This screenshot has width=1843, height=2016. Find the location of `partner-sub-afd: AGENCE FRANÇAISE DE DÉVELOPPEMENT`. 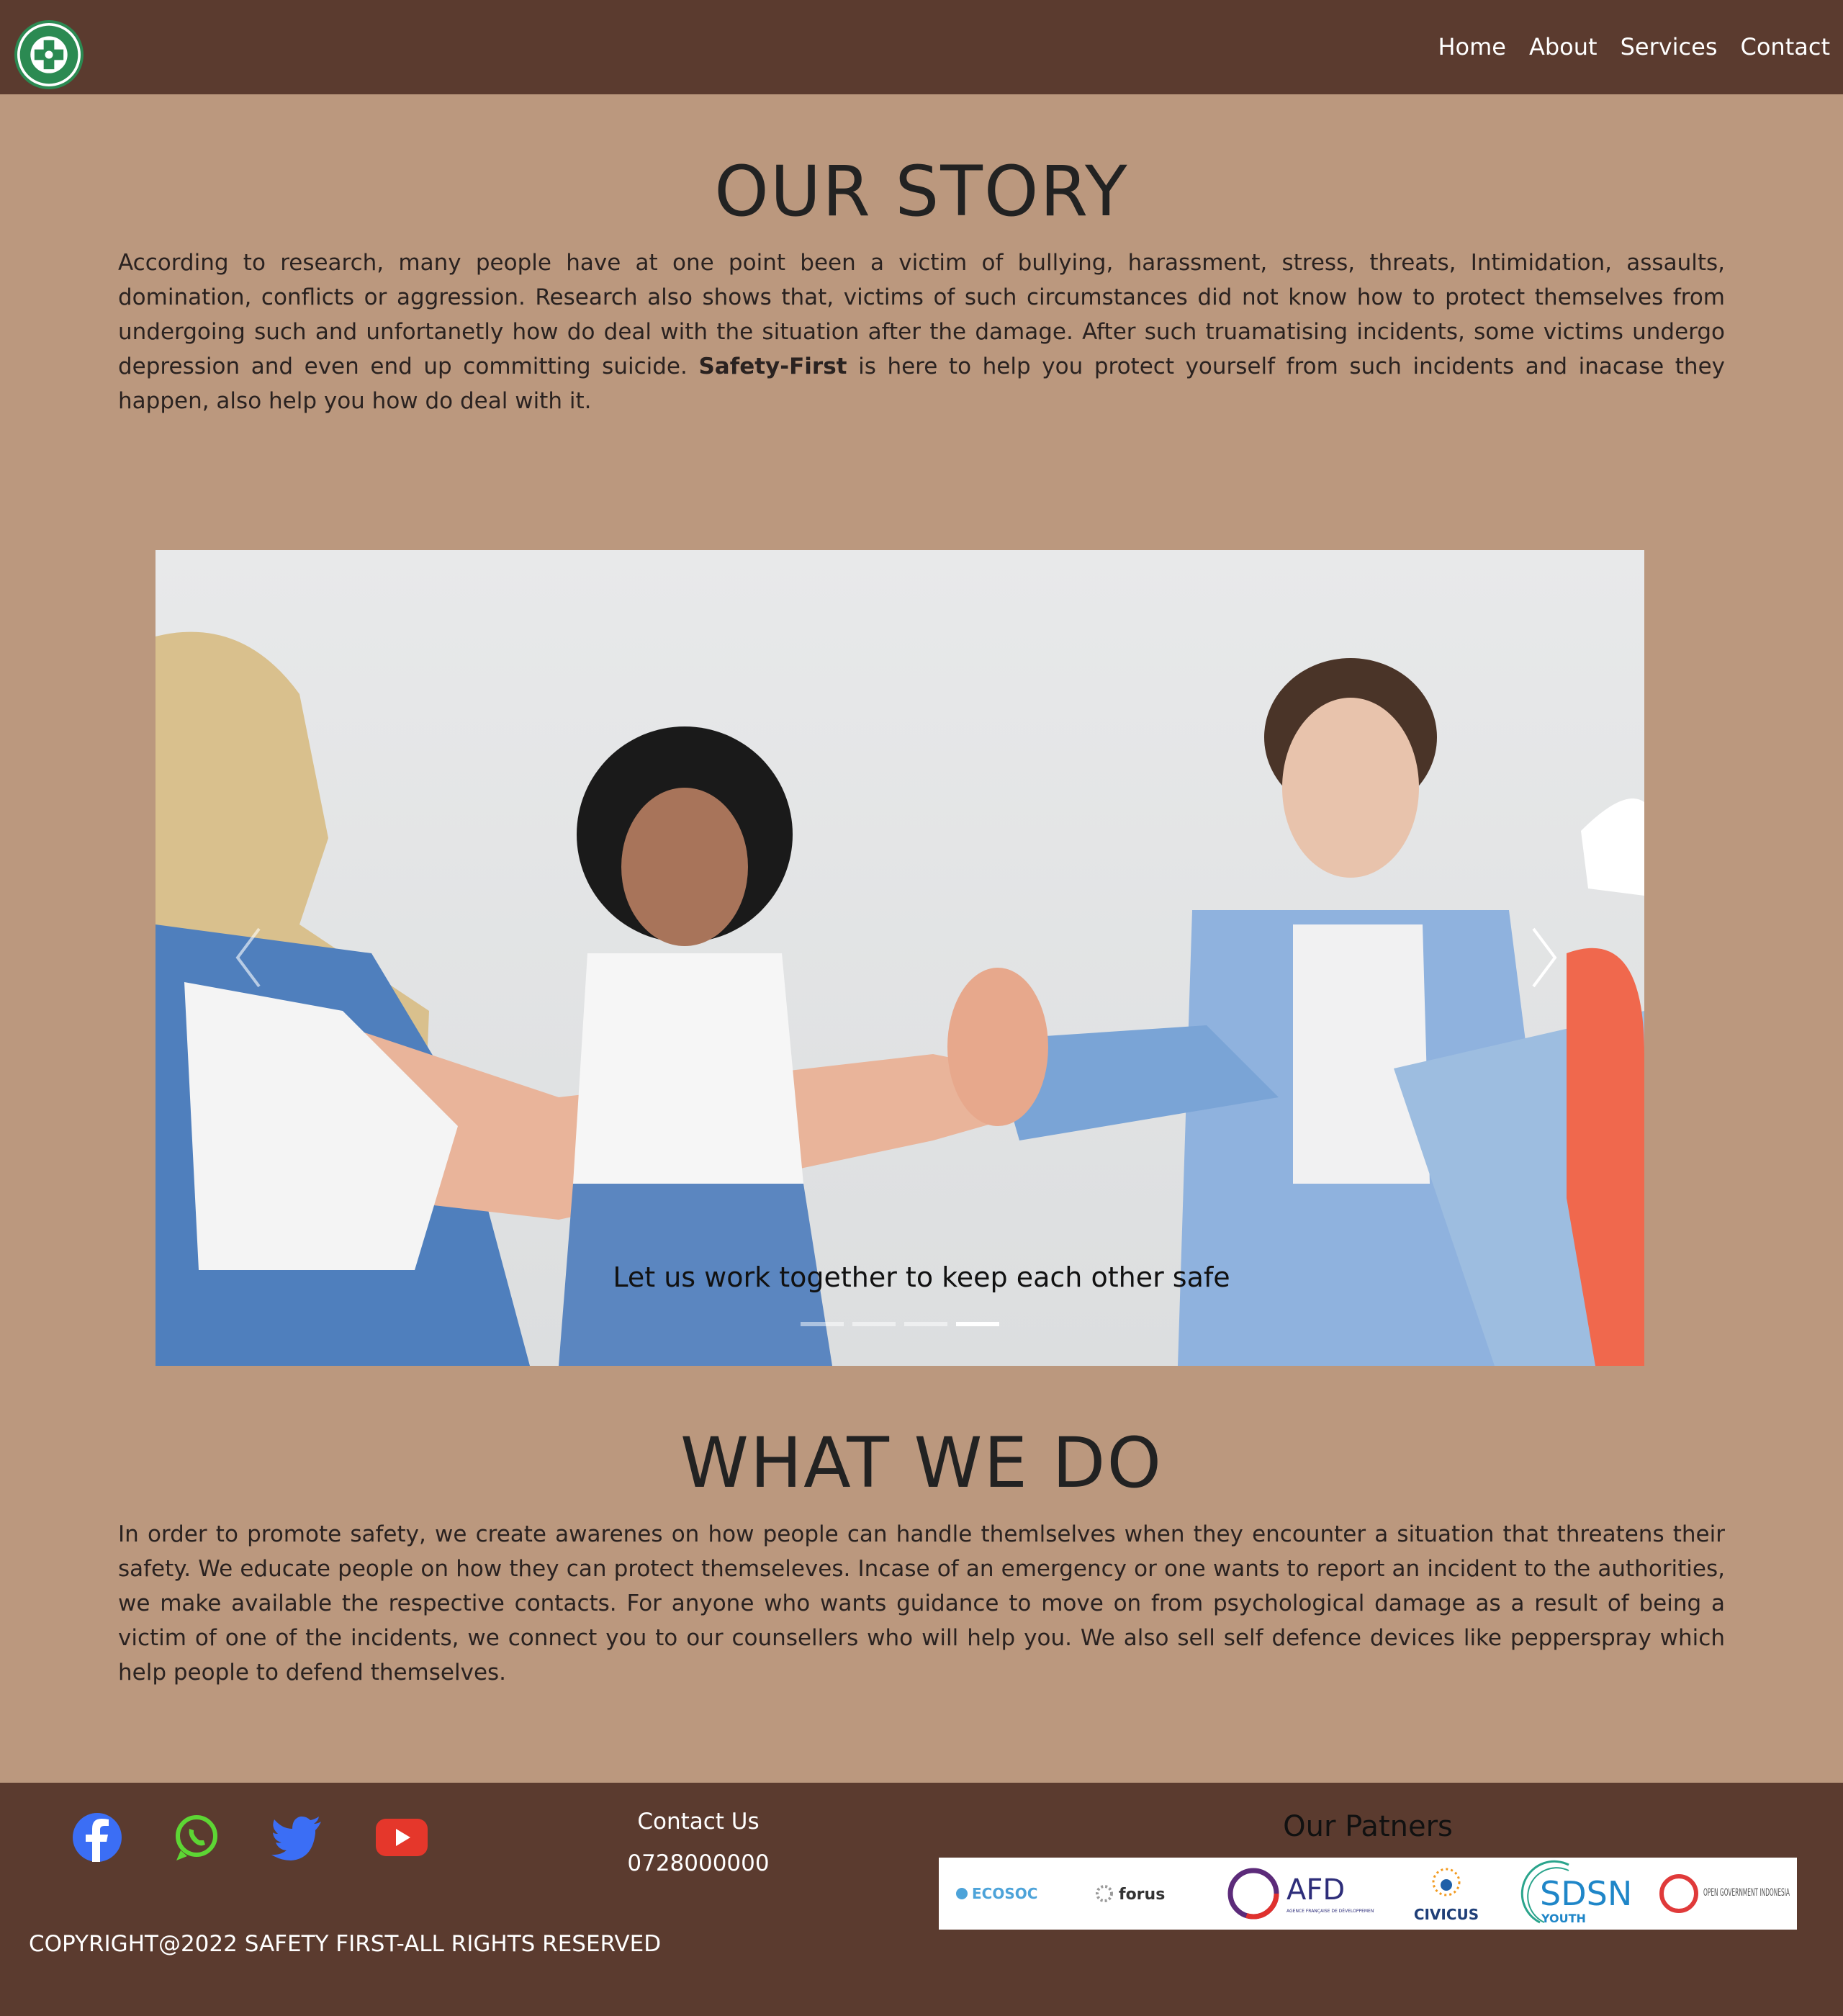

partner-sub-afd: AGENCE FRANÇAISE DE DÉVELOPPEMENT is located at coordinates (1330, 1911).